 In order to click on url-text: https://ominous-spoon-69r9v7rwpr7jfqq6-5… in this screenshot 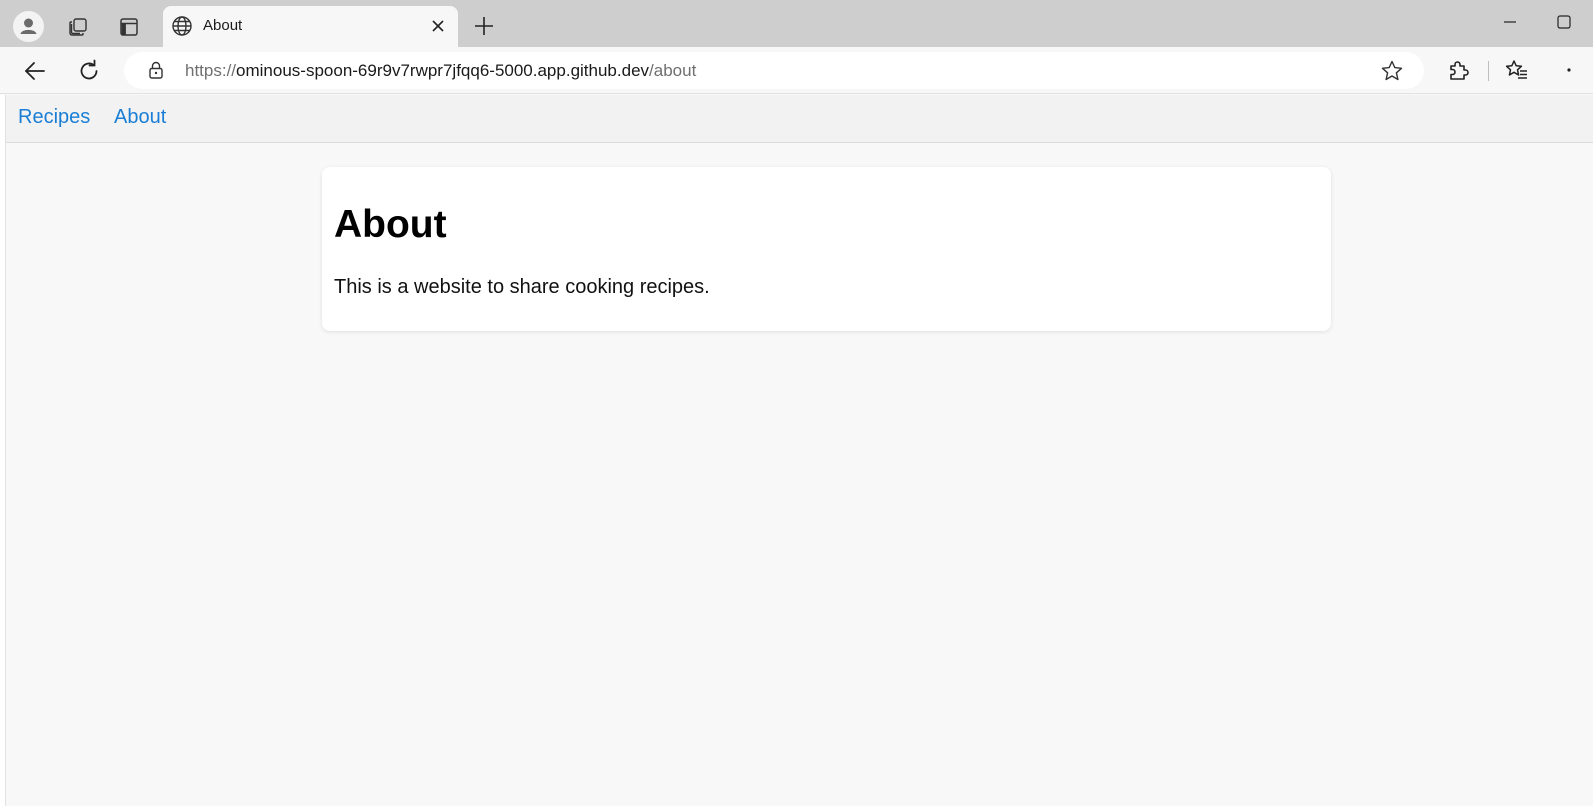, I will do `click(440, 71)`.